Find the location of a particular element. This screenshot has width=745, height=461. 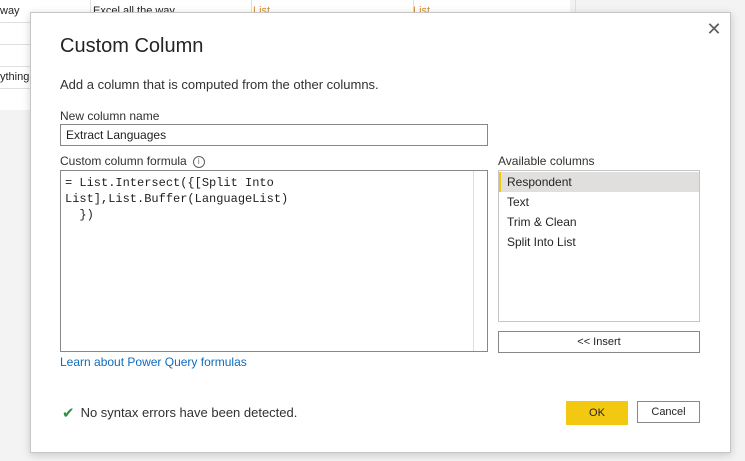

status-text: No syntax errors have been detected. is located at coordinates (189, 412).